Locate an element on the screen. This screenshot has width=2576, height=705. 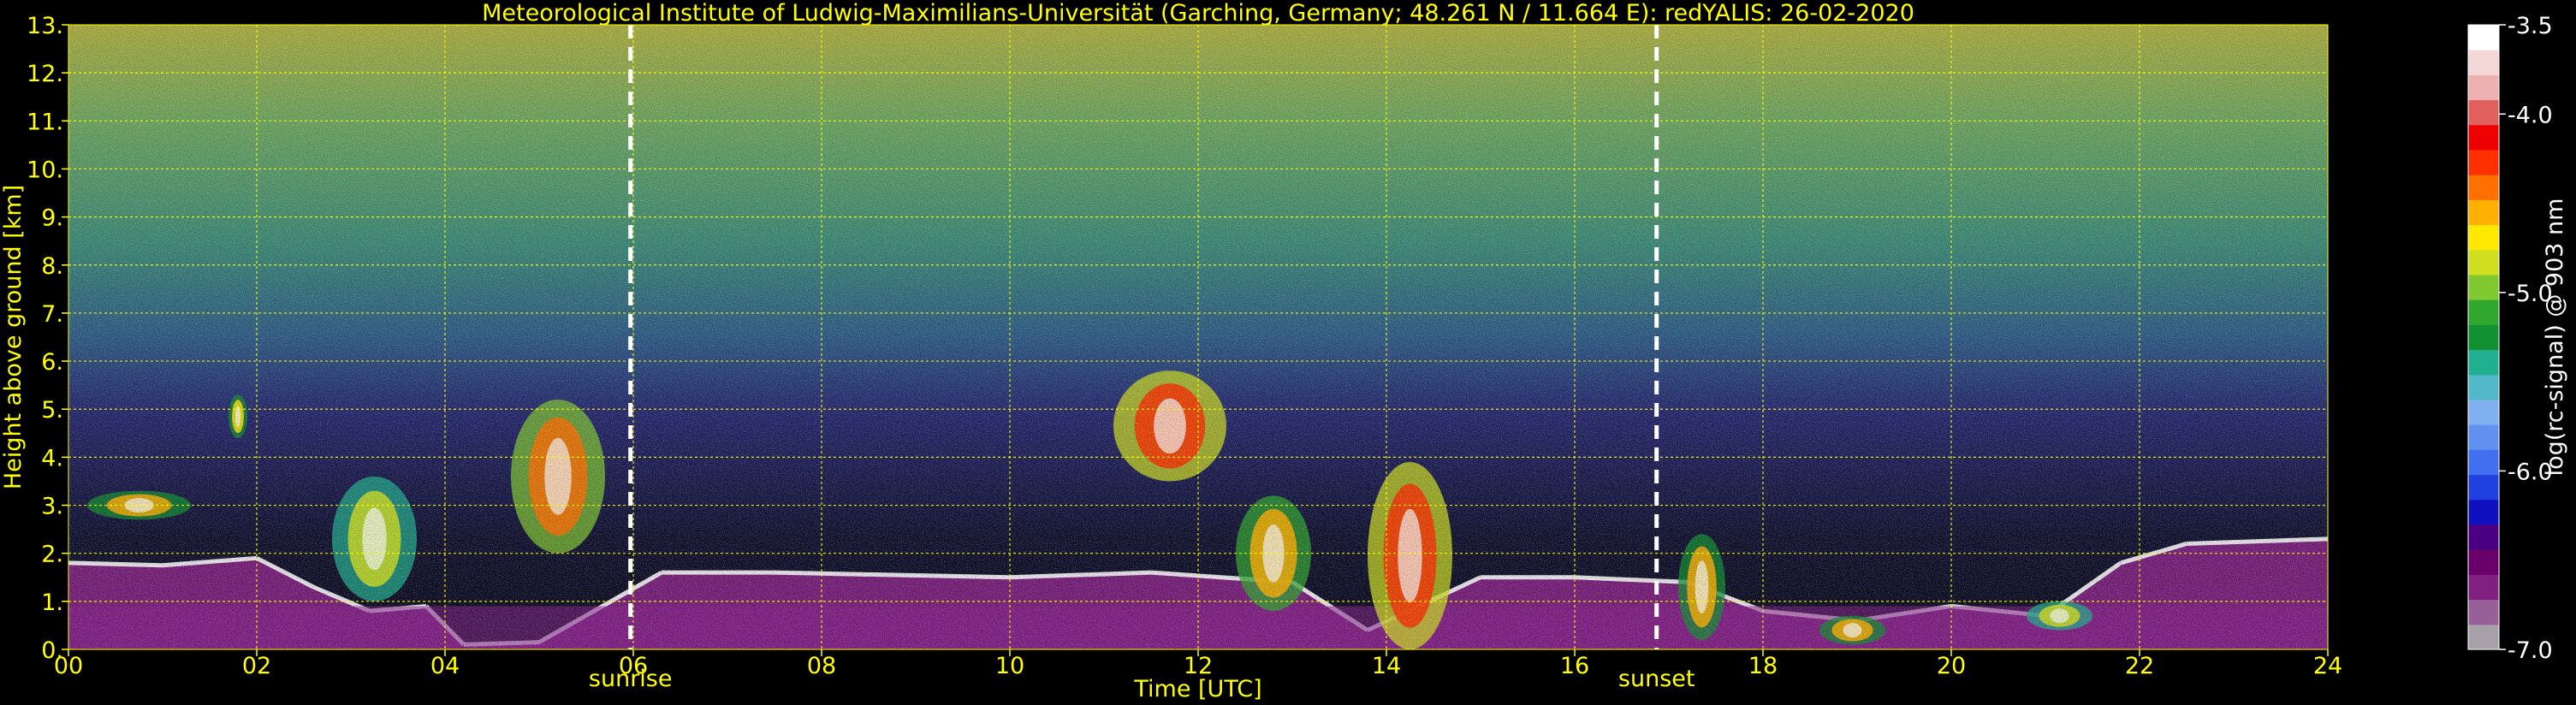
y-tick-label: 0. is located at coordinates (52, 650).